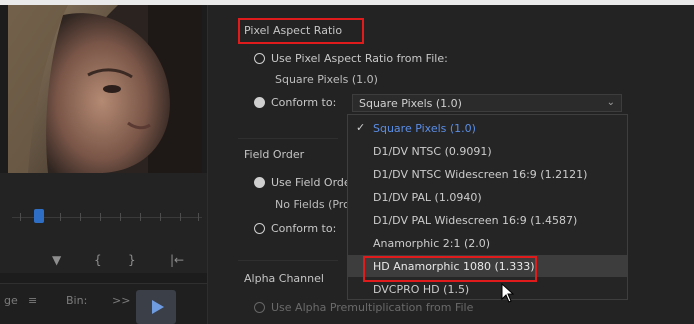 The image size is (694, 324). What do you see at coordinates (32, 300) in the screenshot?
I see `list-view-icon: ≡` at bounding box center [32, 300].